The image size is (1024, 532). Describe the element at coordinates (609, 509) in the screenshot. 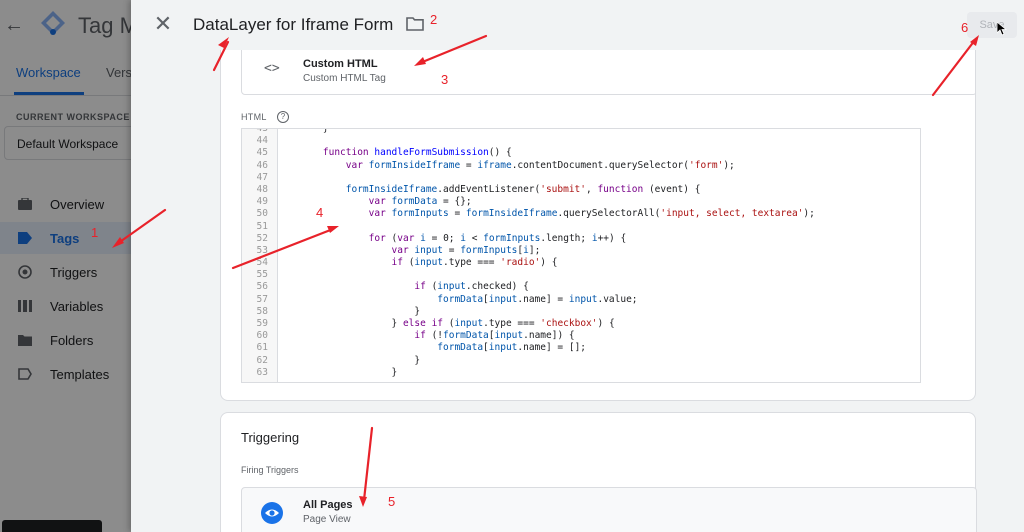

I see `trigger-item-all-pages: All Pages Page View` at that location.